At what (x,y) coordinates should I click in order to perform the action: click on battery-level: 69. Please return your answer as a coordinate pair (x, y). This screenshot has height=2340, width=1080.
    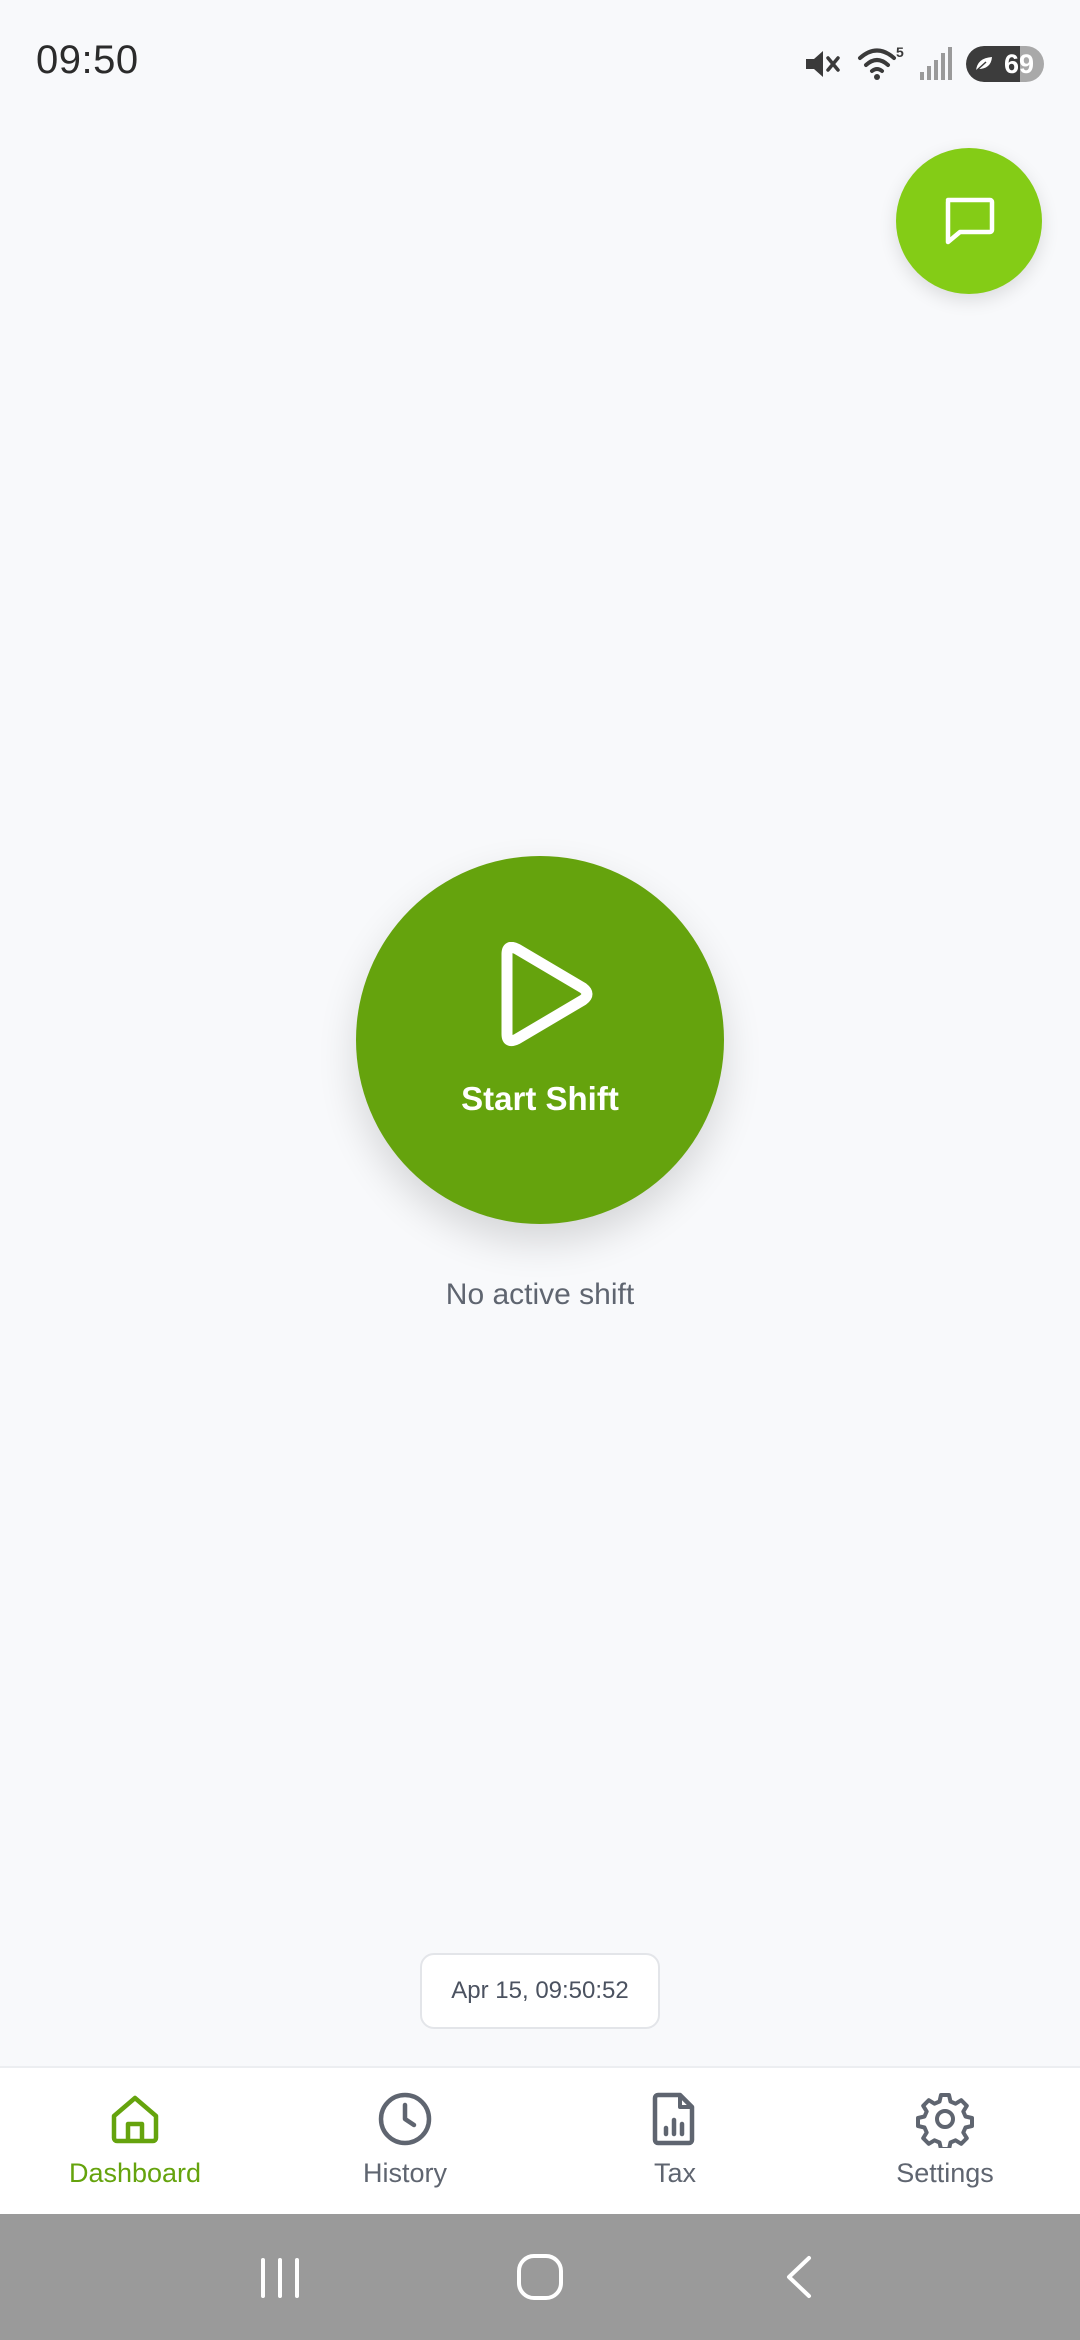
    Looking at the image, I should click on (1018, 64).